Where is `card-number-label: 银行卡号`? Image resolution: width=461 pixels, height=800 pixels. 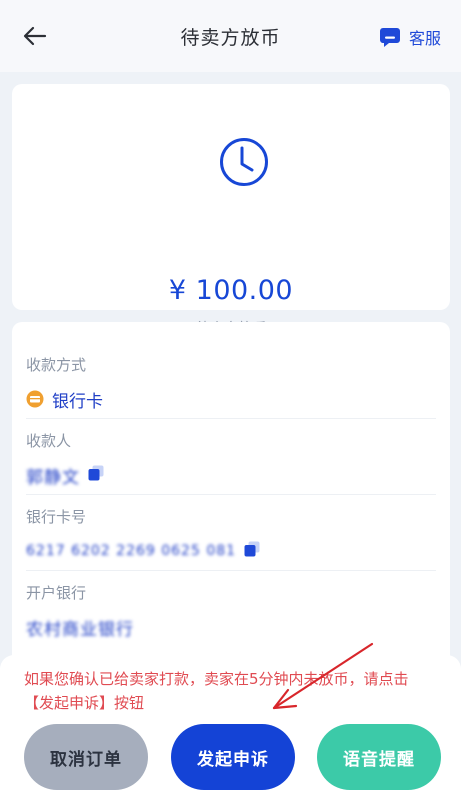 card-number-label: 银行卡号 is located at coordinates (56, 517).